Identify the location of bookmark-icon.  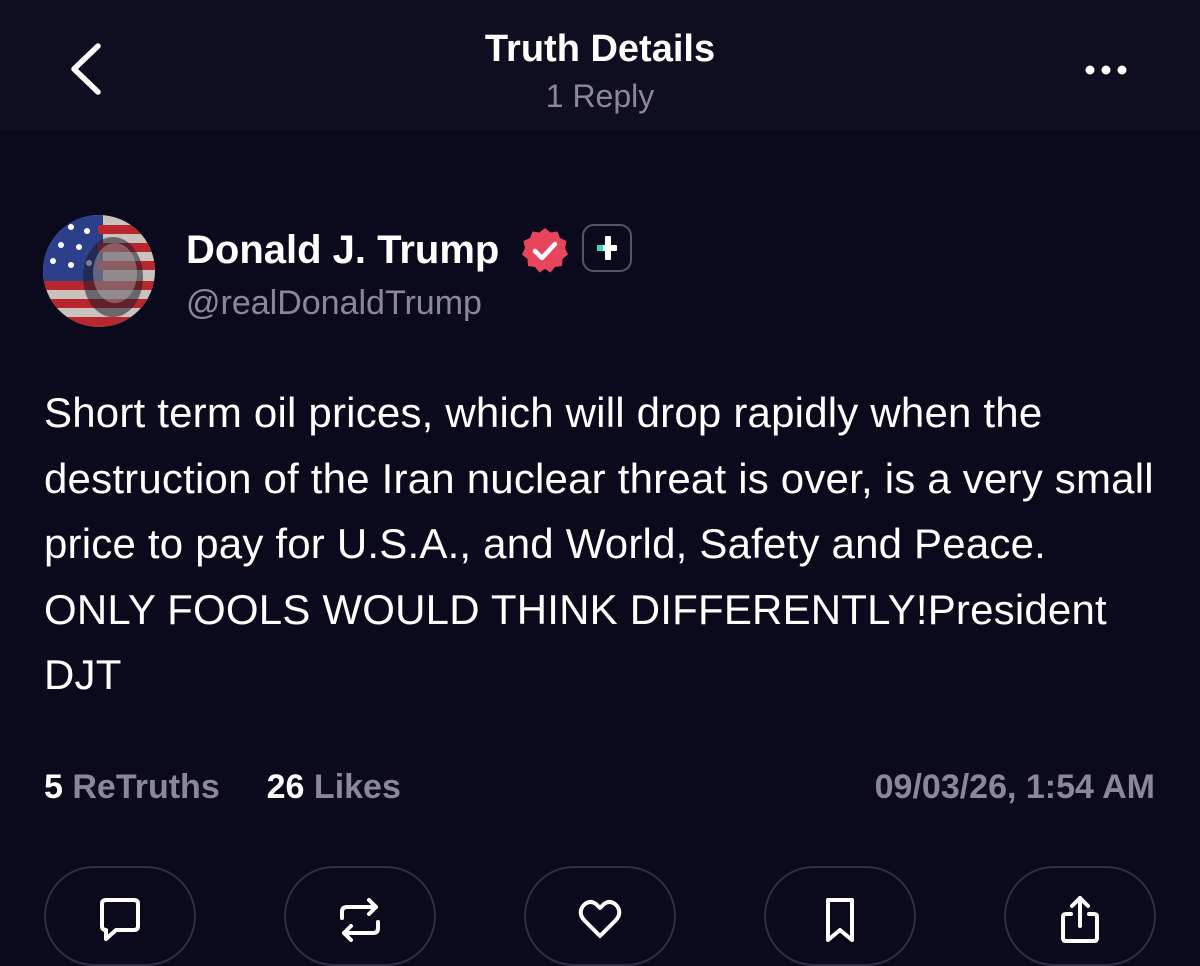
(840, 920).